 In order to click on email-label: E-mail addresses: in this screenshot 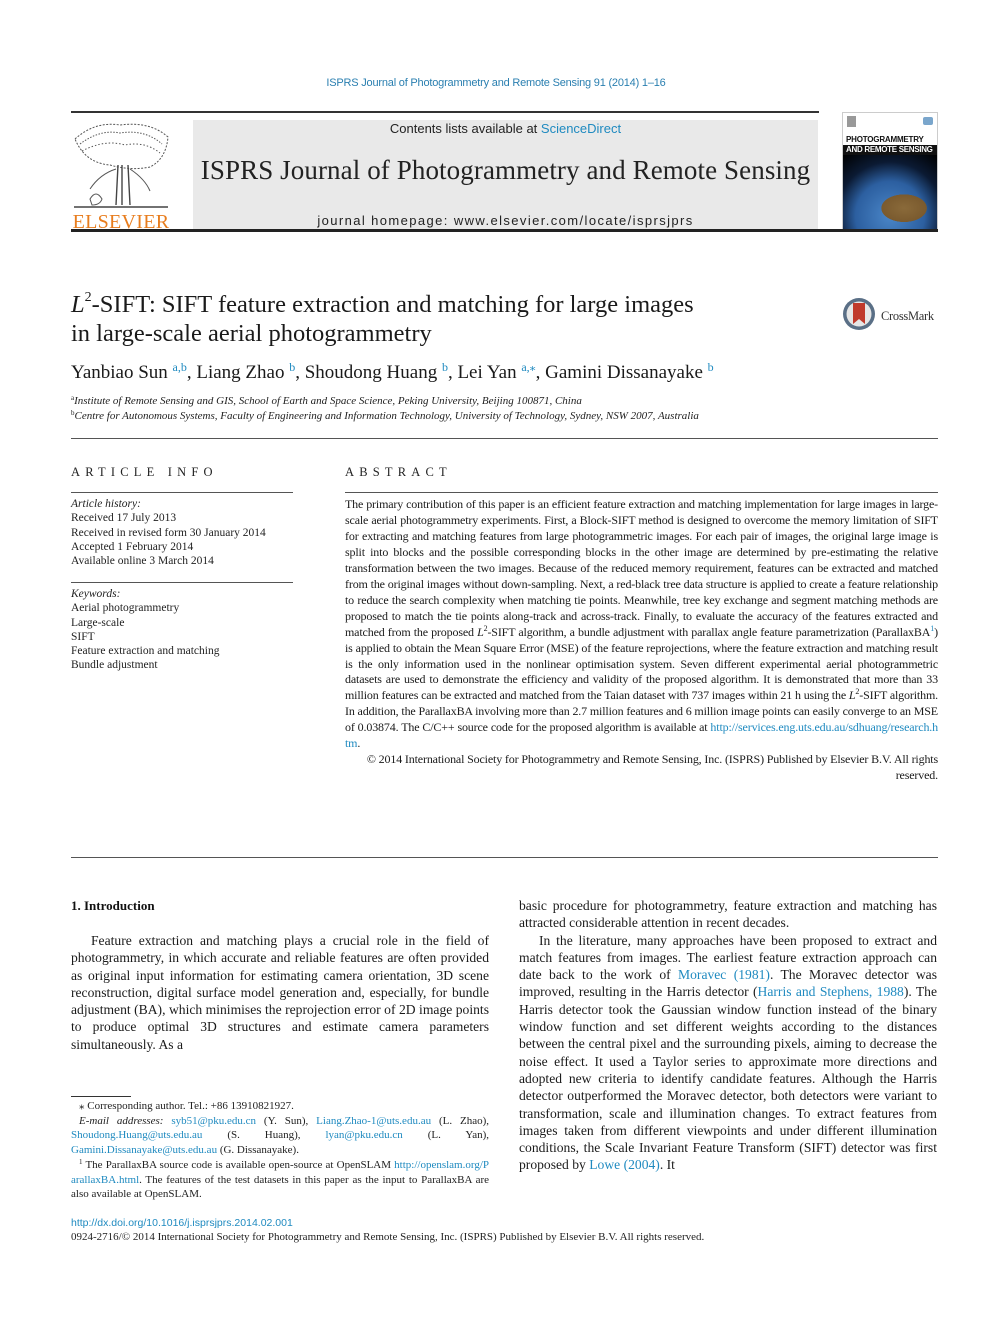, I will do `click(125, 1120)`.